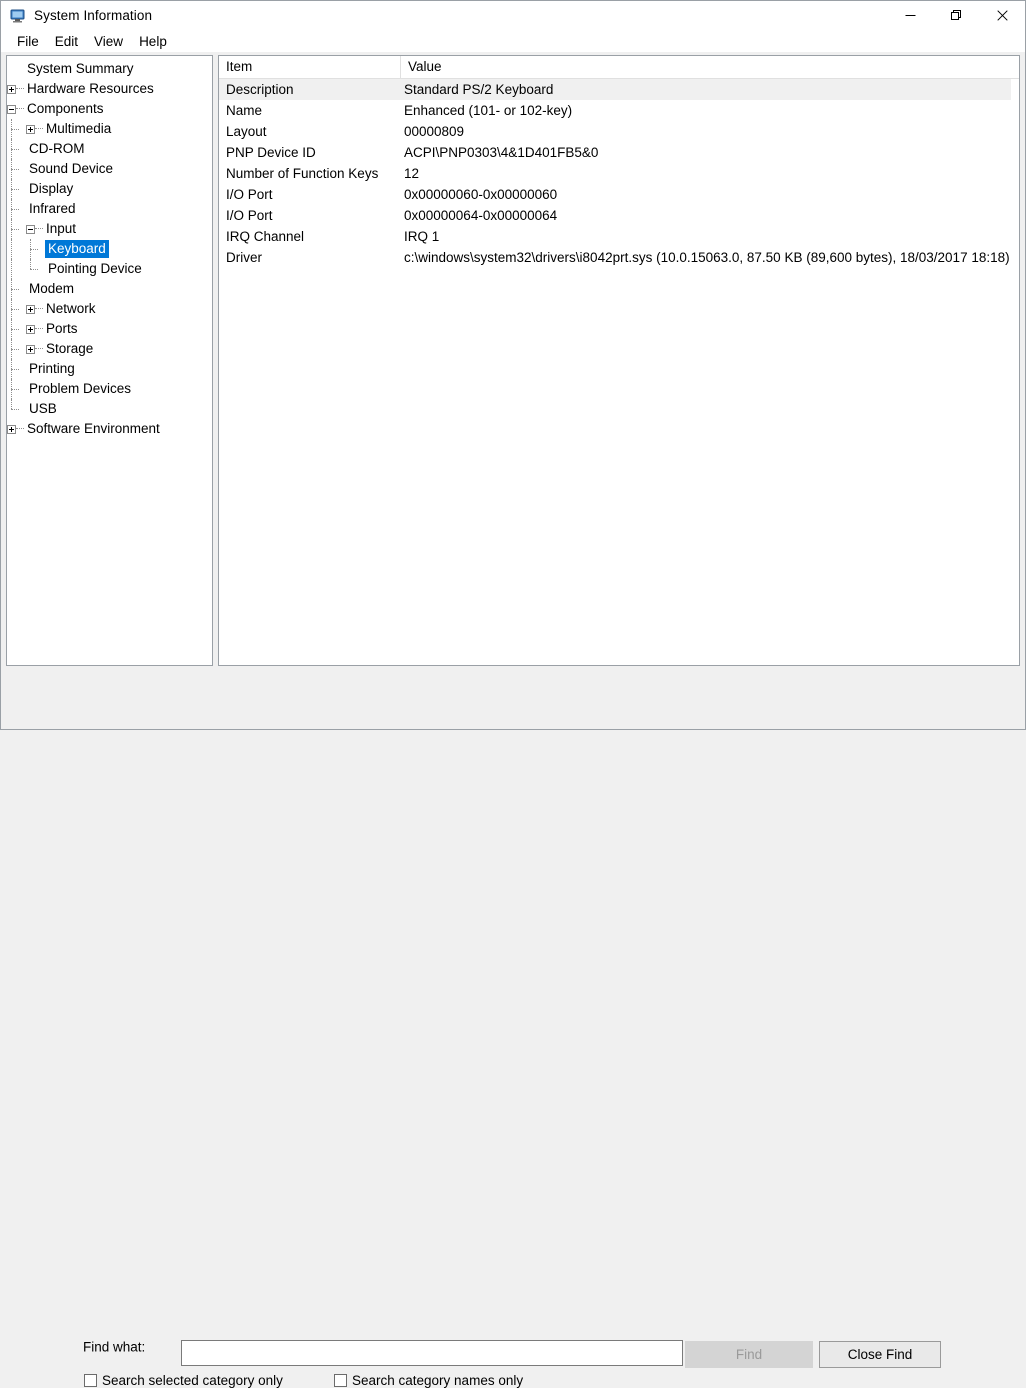 The width and height of the screenshot is (1026, 1388). What do you see at coordinates (108, 41) in the screenshot?
I see `menu-view: View` at bounding box center [108, 41].